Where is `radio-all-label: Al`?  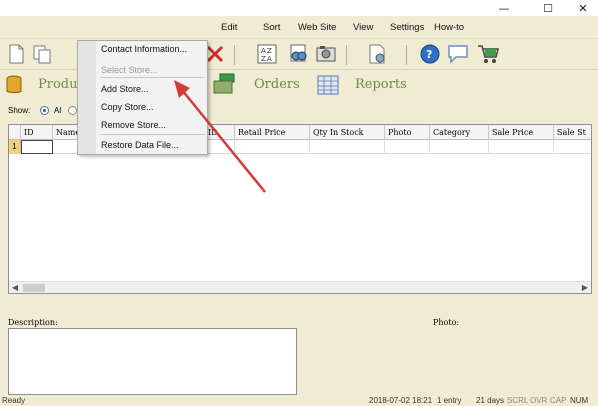
radio-all-label: Al is located at coordinates (58, 110).